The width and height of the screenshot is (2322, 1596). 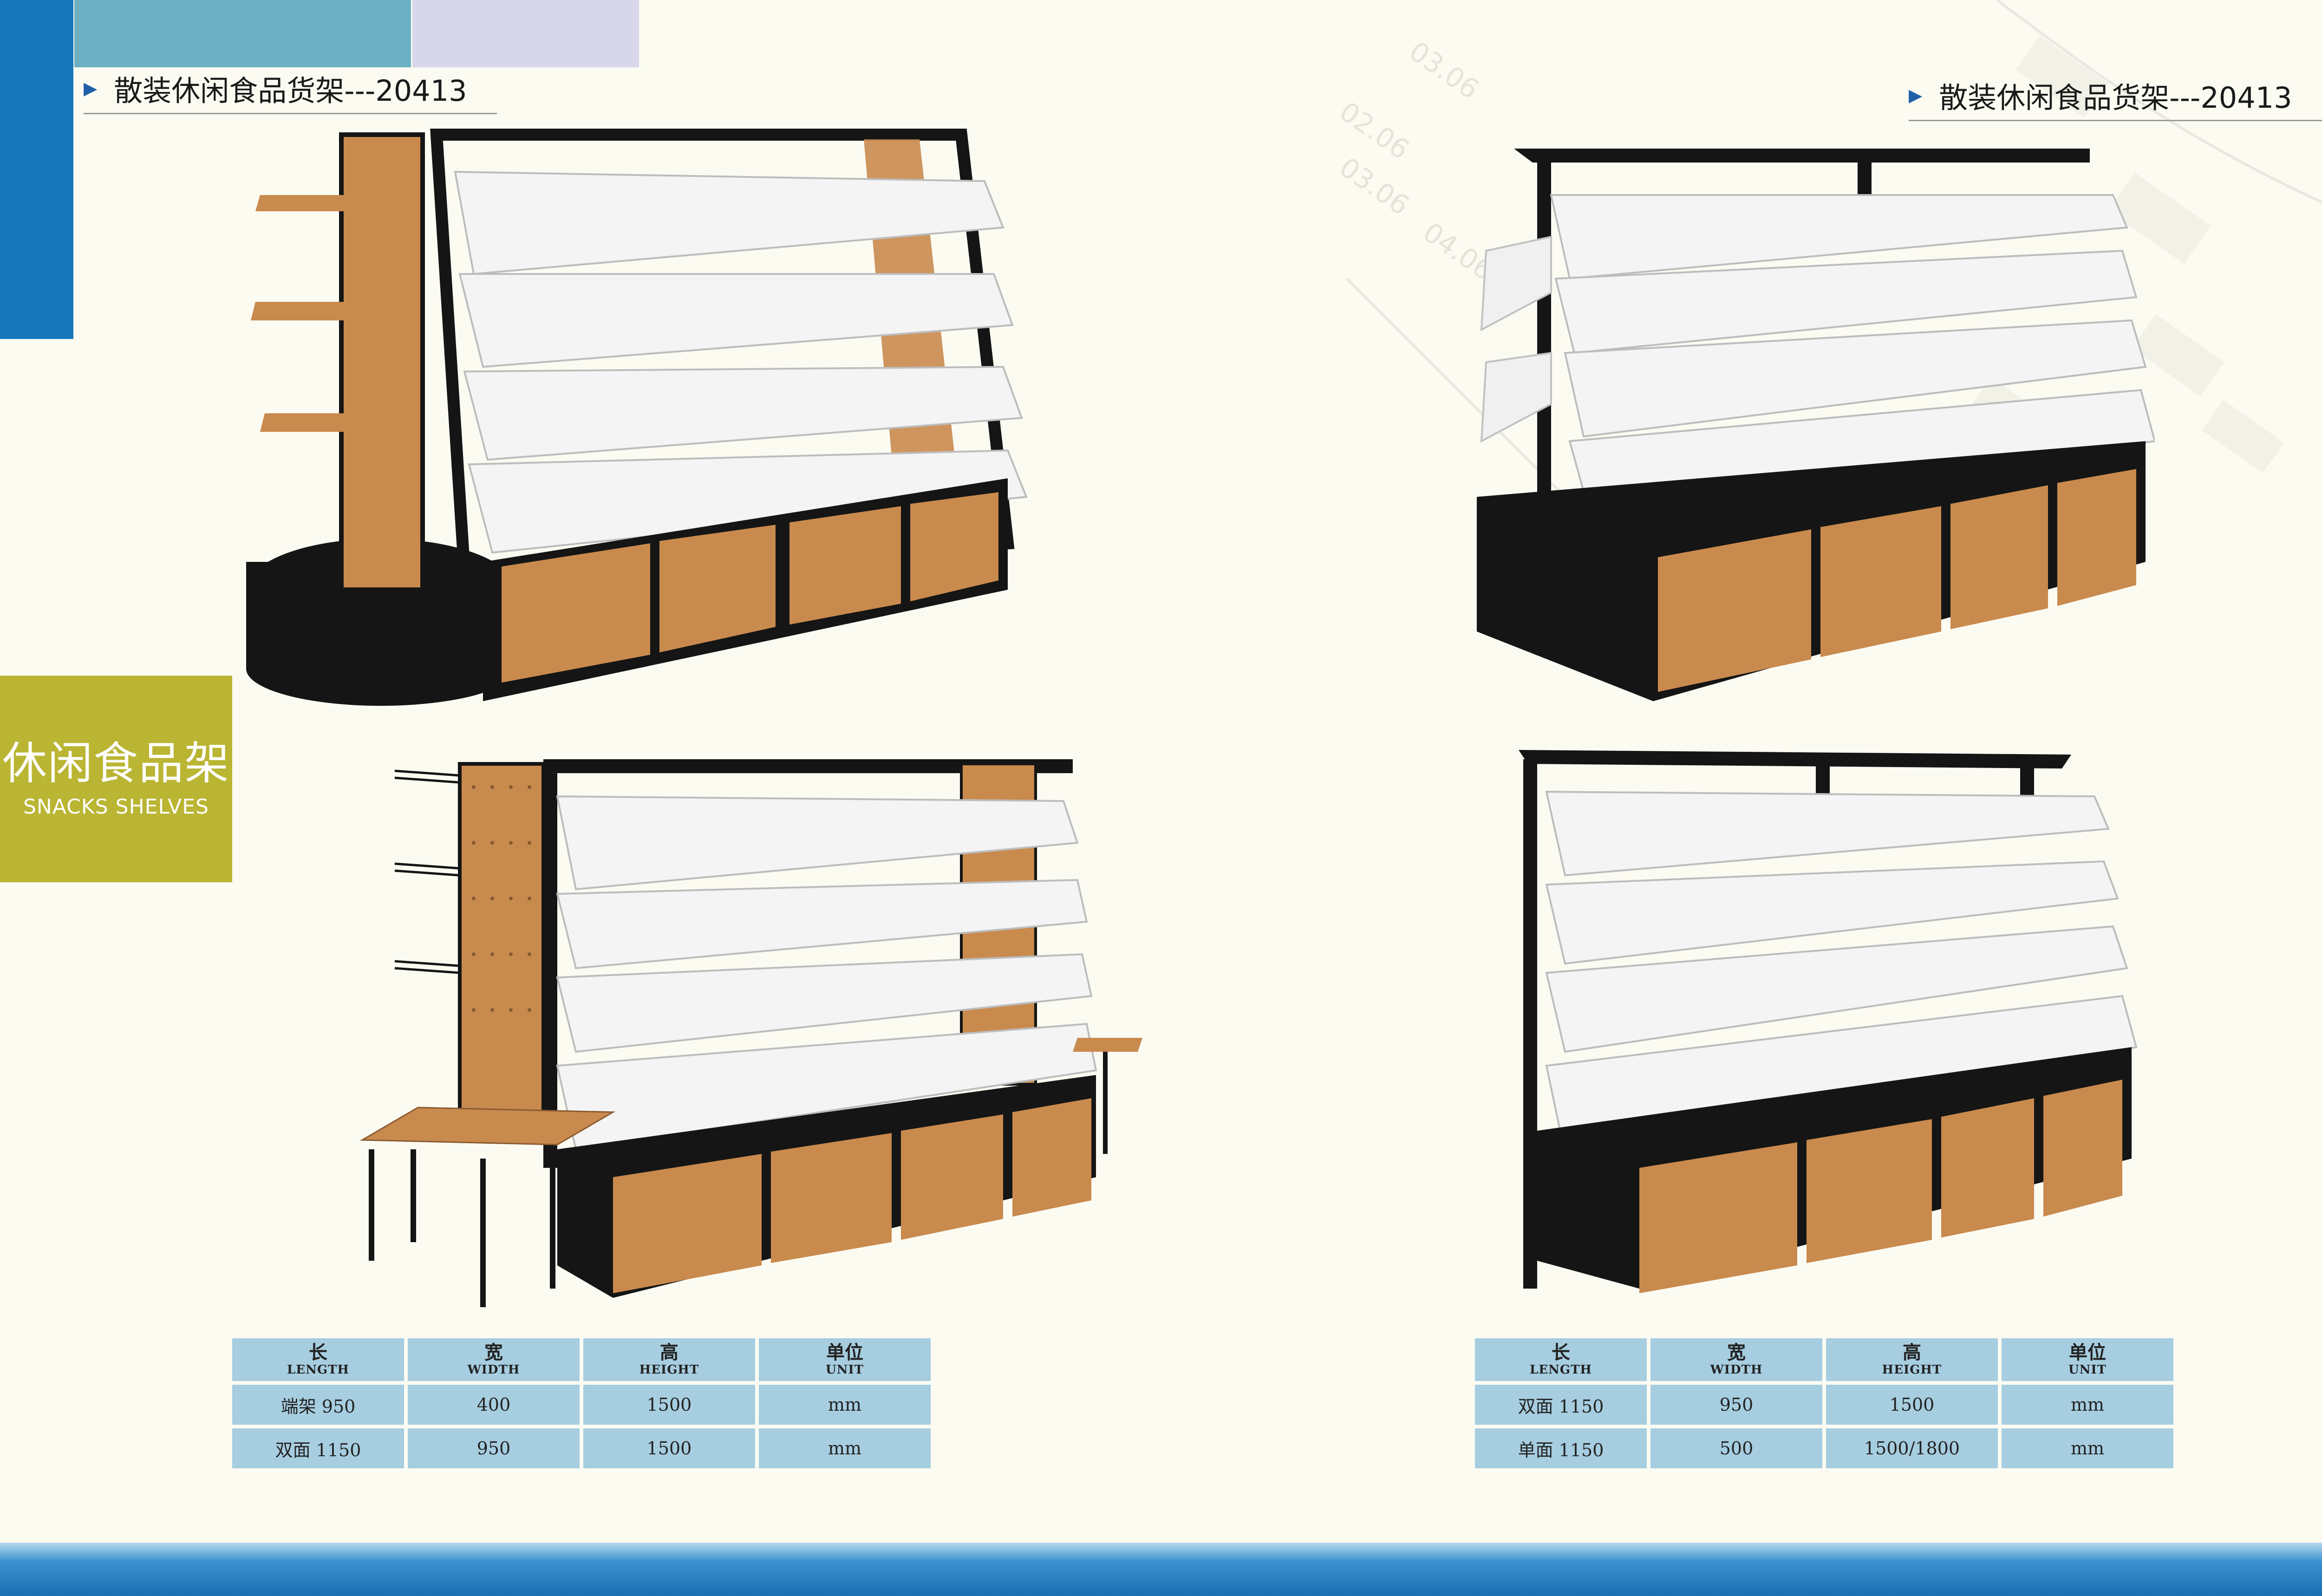 I want to click on left-title-underline, so click(x=290, y=113).